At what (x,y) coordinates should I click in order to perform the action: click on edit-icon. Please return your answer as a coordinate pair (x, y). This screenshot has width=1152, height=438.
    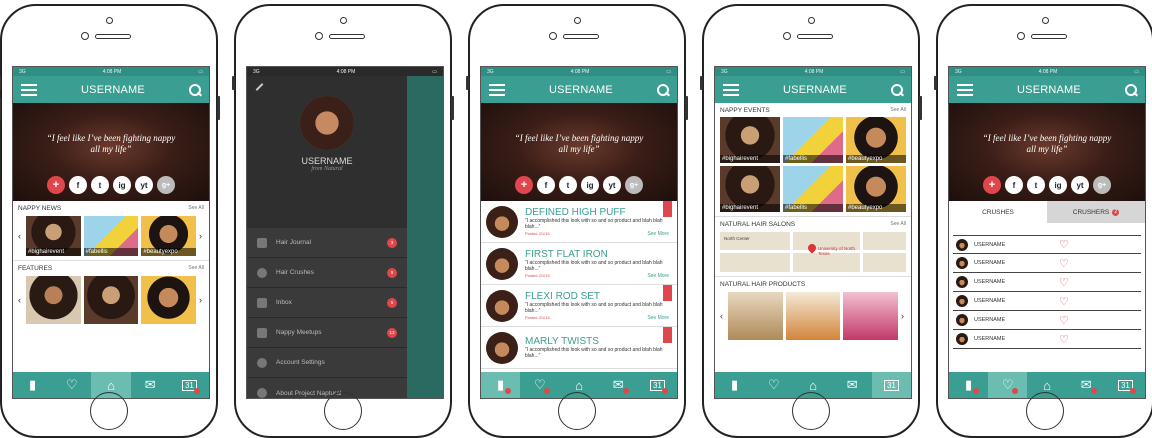
    Looking at the image, I should click on (259, 87).